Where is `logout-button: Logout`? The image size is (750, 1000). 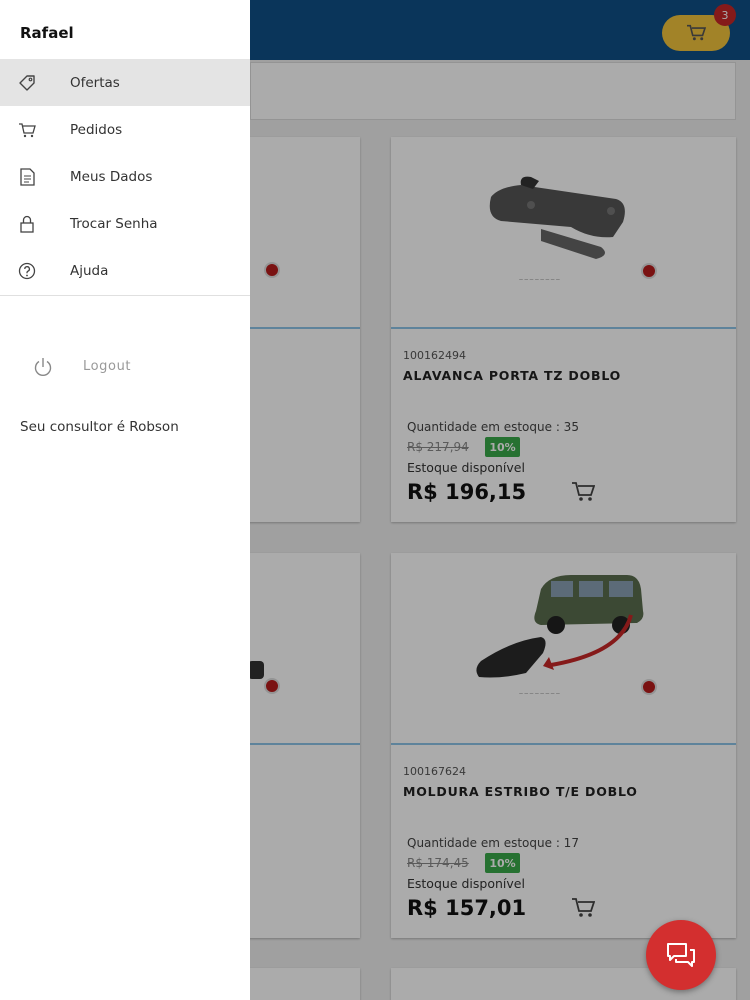 logout-button: Logout is located at coordinates (103, 367).